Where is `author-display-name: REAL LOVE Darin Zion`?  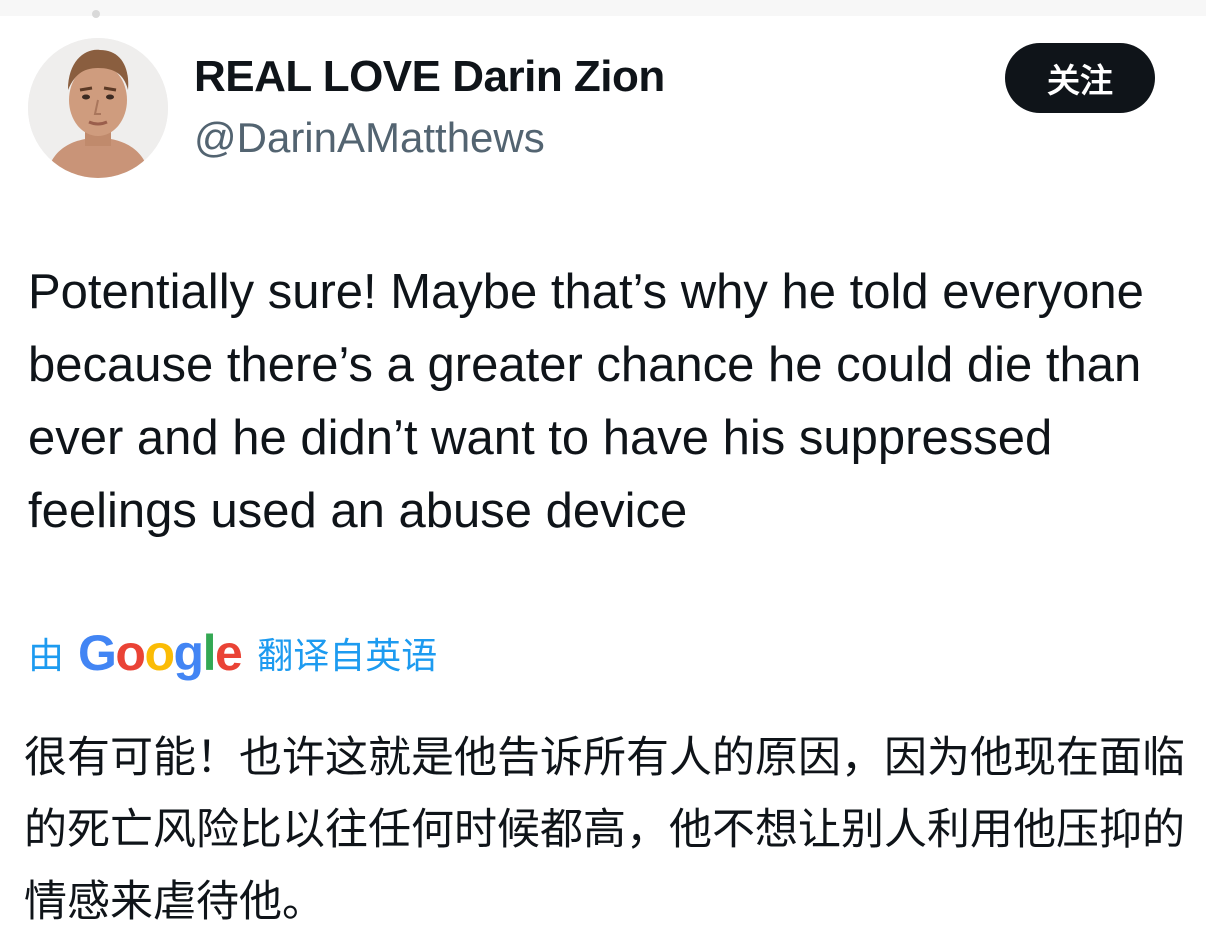 author-display-name: REAL LOVE Darin Zion is located at coordinates (429, 77).